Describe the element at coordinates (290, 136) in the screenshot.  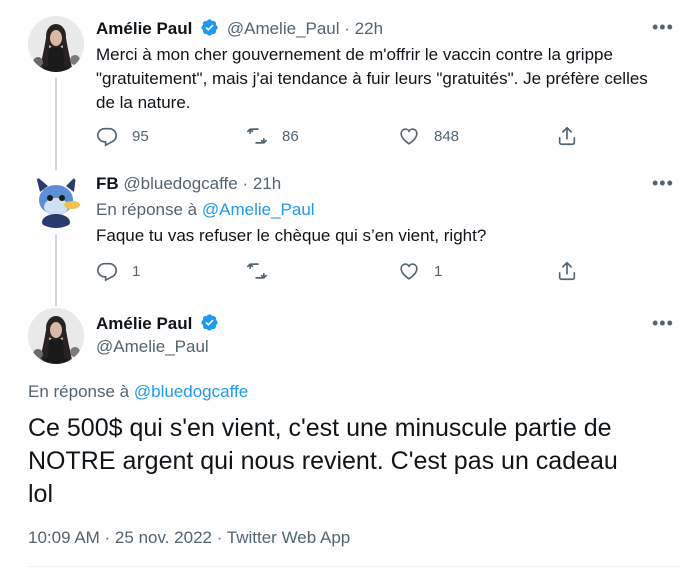
I see `retweet-count: 86` at that location.